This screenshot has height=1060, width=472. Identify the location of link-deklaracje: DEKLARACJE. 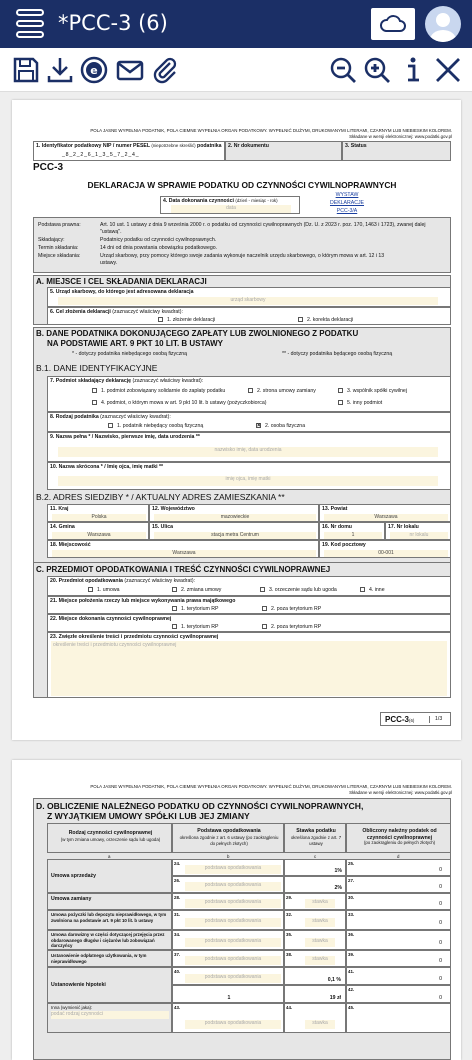
(347, 203).